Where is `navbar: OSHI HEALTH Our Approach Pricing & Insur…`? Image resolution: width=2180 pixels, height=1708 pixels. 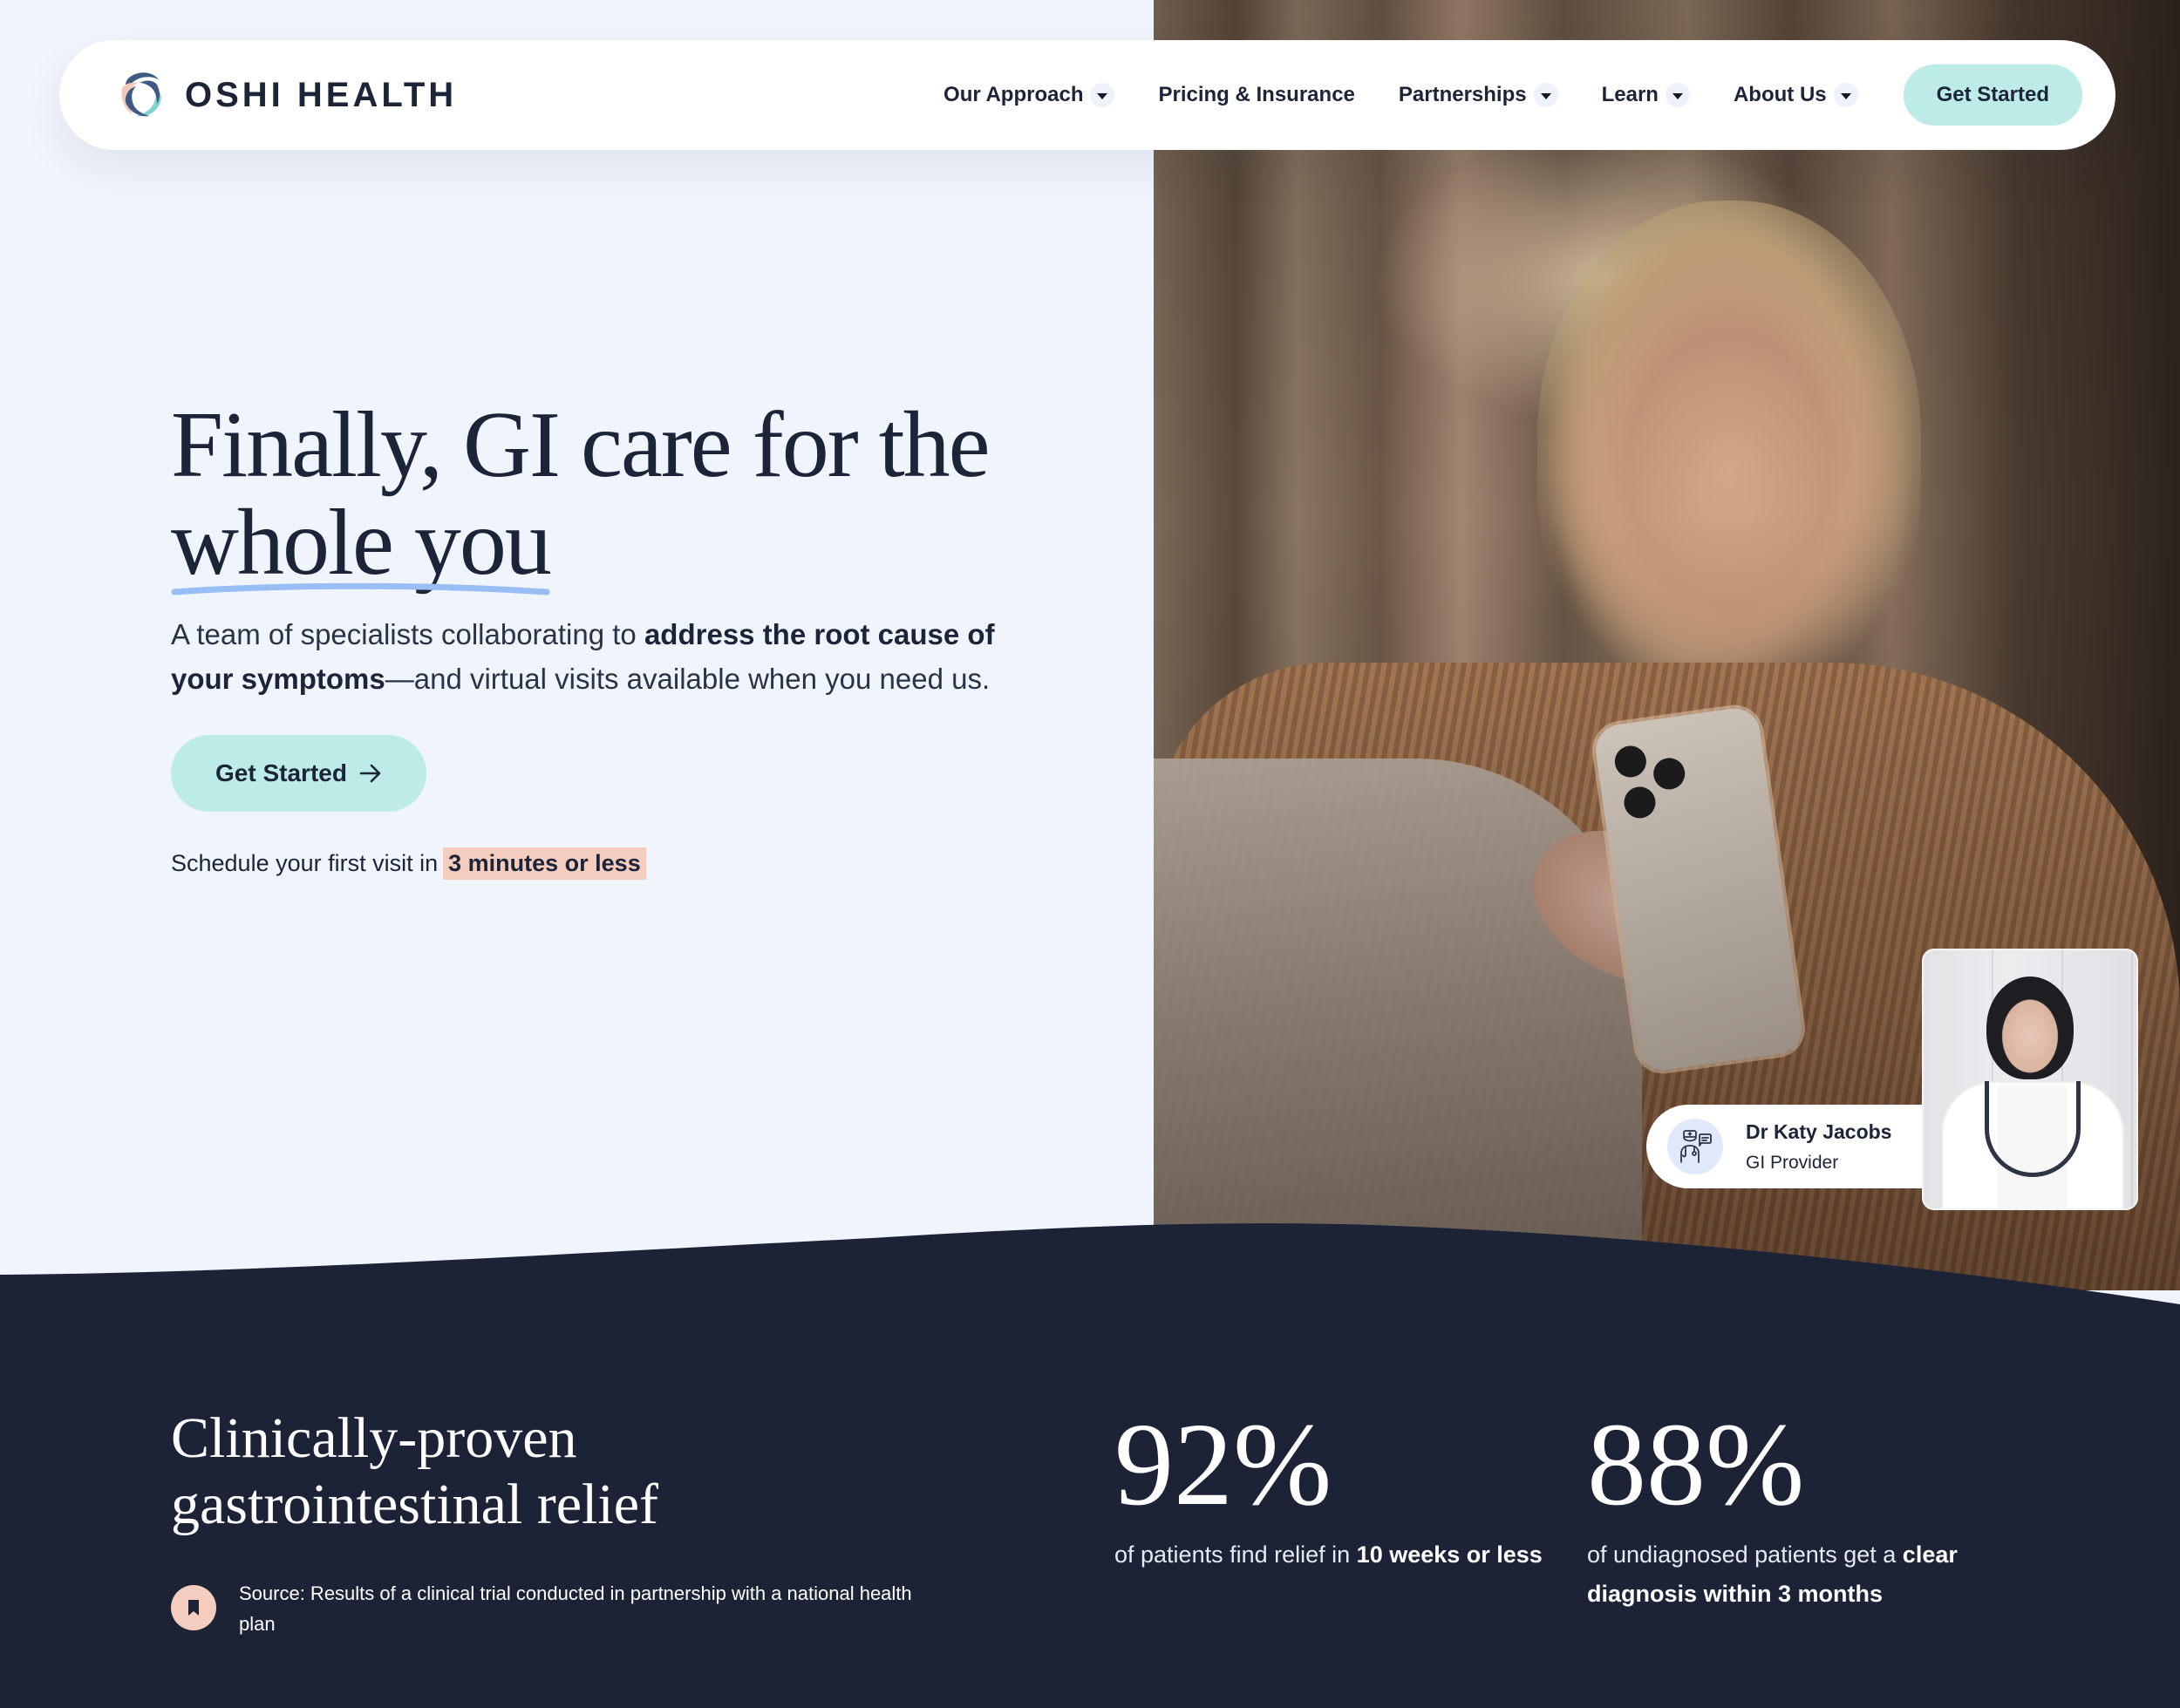 navbar: OSHI HEALTH Our Approach Pricing & Insur… is located at coordinates (1087, 95).